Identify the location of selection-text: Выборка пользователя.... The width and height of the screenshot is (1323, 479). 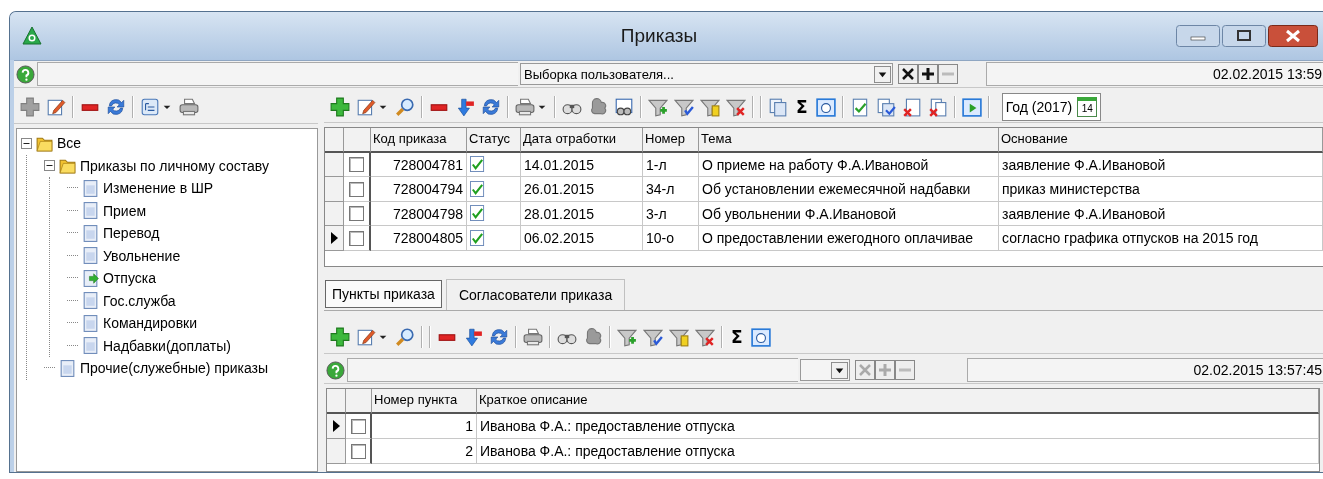
(599, 74).